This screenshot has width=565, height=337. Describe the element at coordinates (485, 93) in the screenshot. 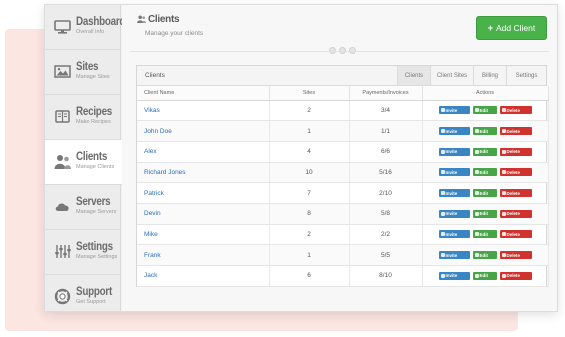

I see `column-header-actions: Actions` at that location.